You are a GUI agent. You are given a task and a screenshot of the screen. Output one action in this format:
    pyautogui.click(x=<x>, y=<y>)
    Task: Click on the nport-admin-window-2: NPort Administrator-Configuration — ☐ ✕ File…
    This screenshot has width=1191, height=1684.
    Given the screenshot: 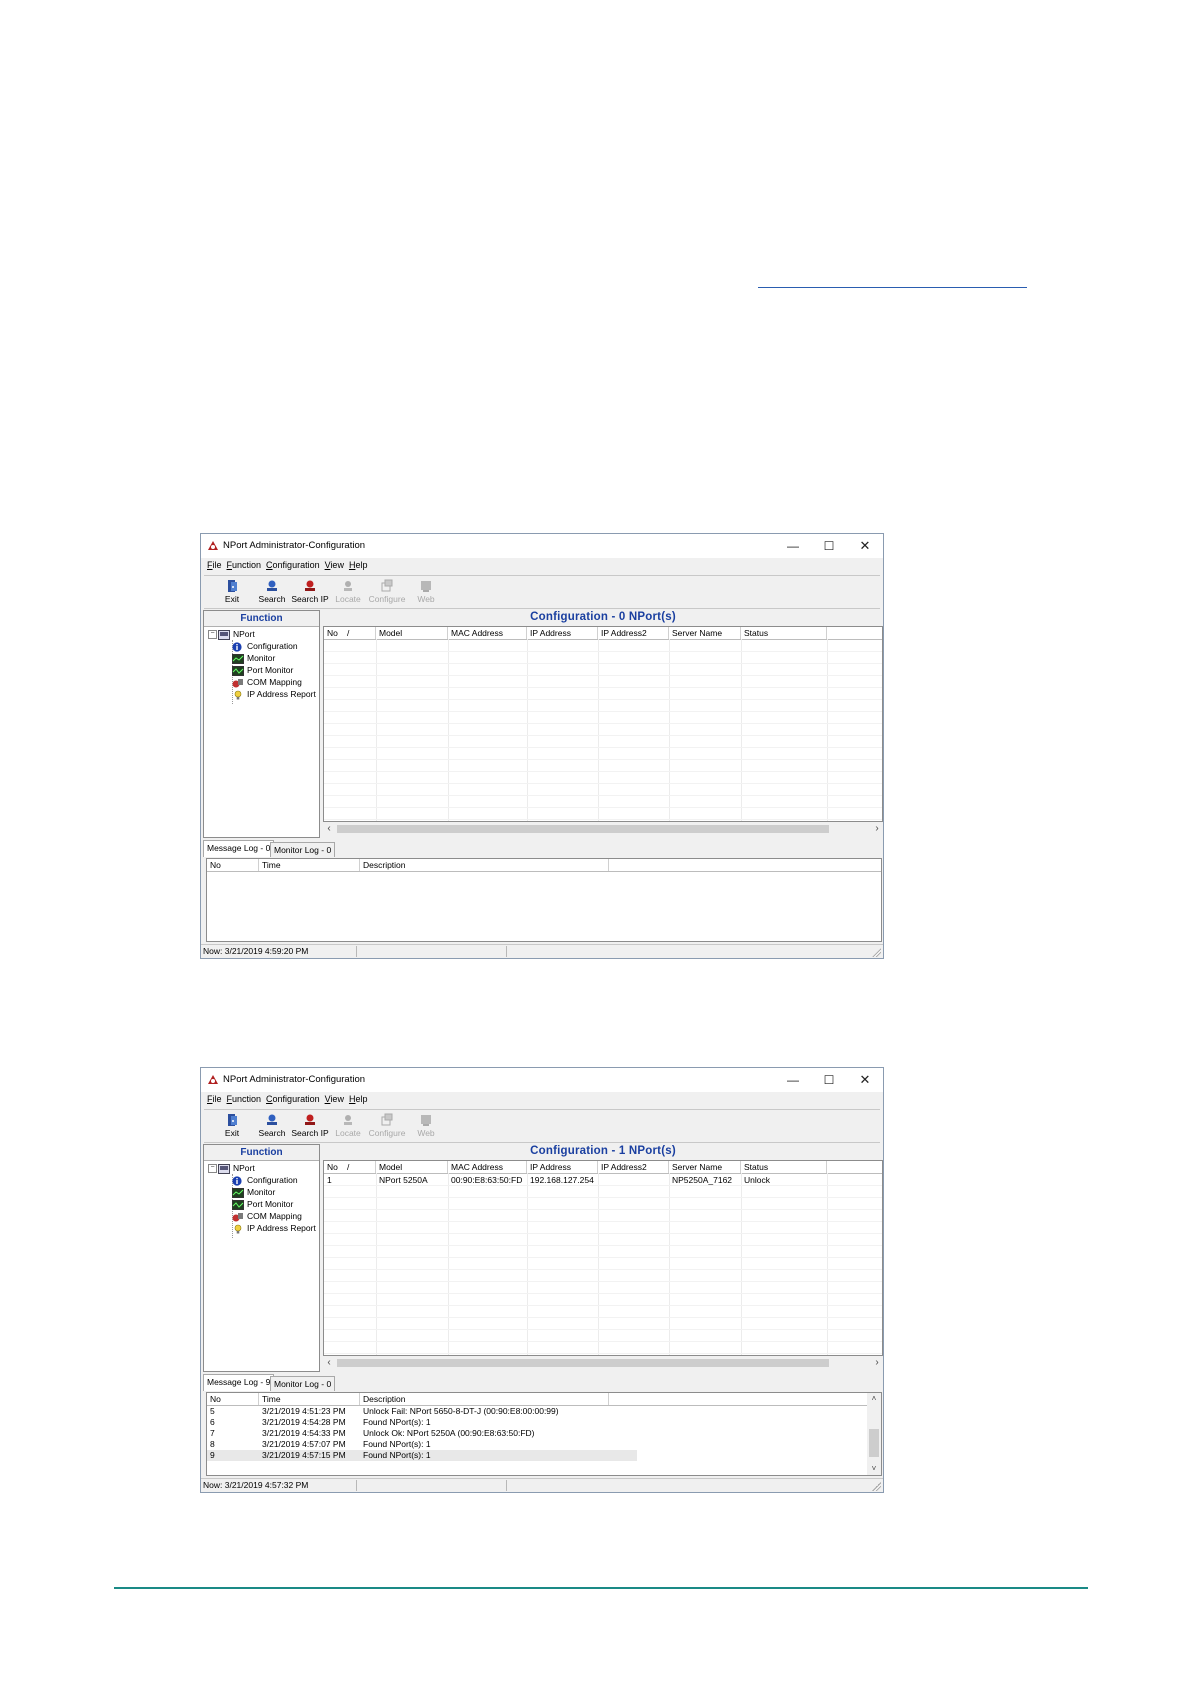 What is the action you would take?
    pyautogui.click(x=542, y=1280)
    